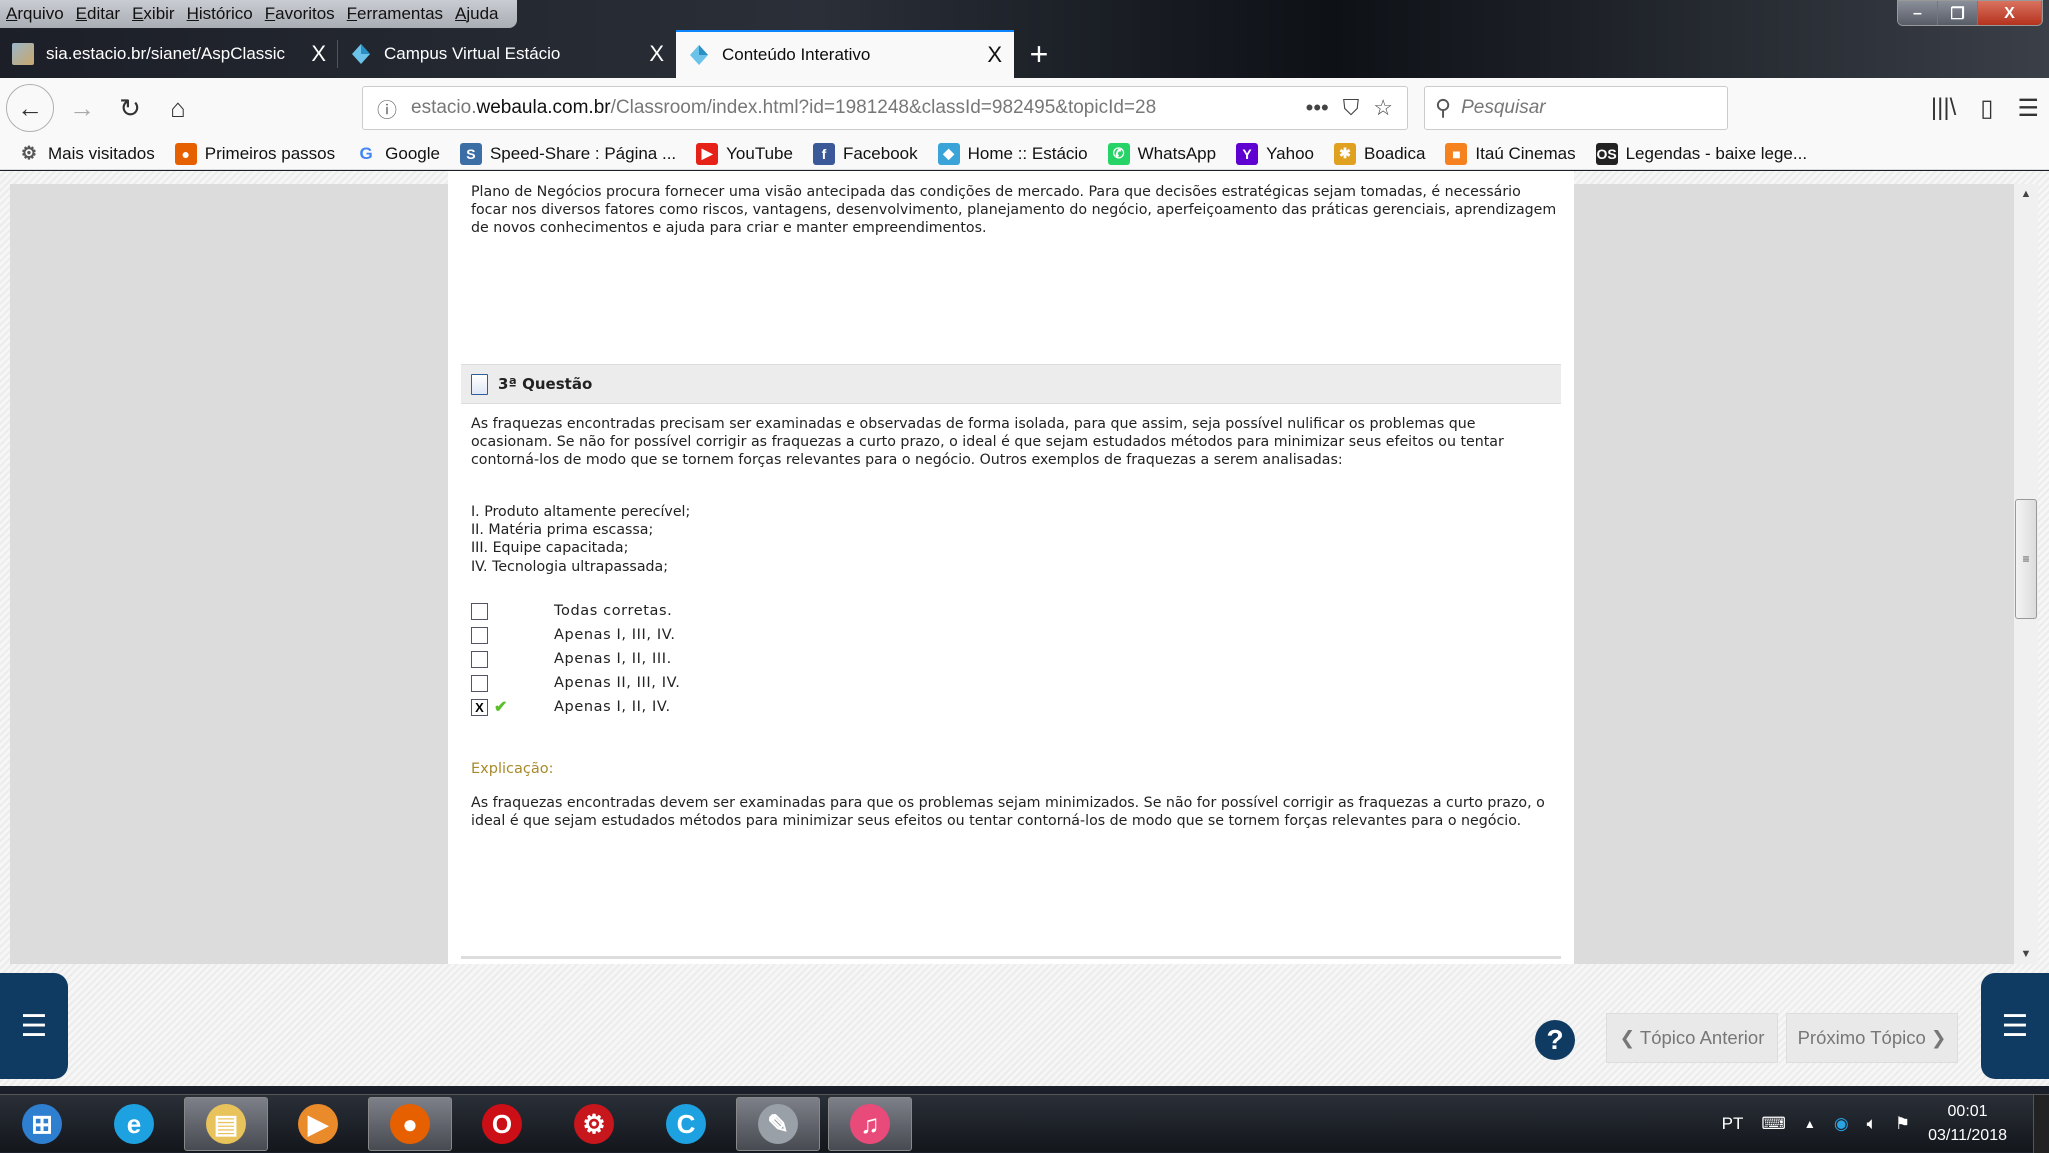 The width and height of the screenshot is (2049, 1153). Describe the element at coordinates (35, 14) in the screenshot. I see `menu-arquivo: Arquivo` at that location.